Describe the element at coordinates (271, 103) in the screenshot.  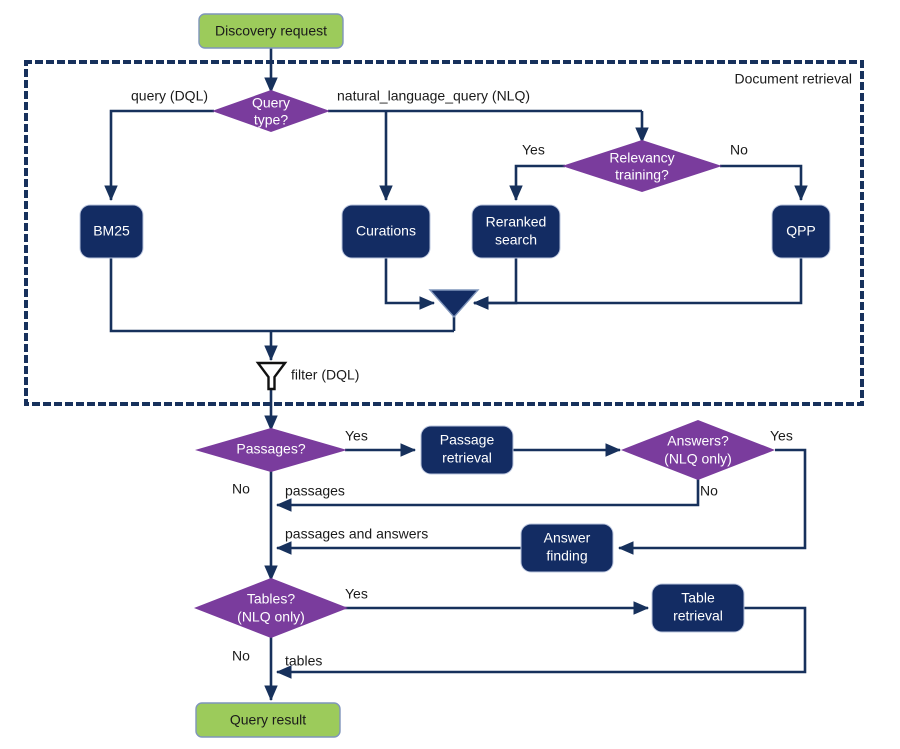
I see `query-type-label-line1: Query` at that location.